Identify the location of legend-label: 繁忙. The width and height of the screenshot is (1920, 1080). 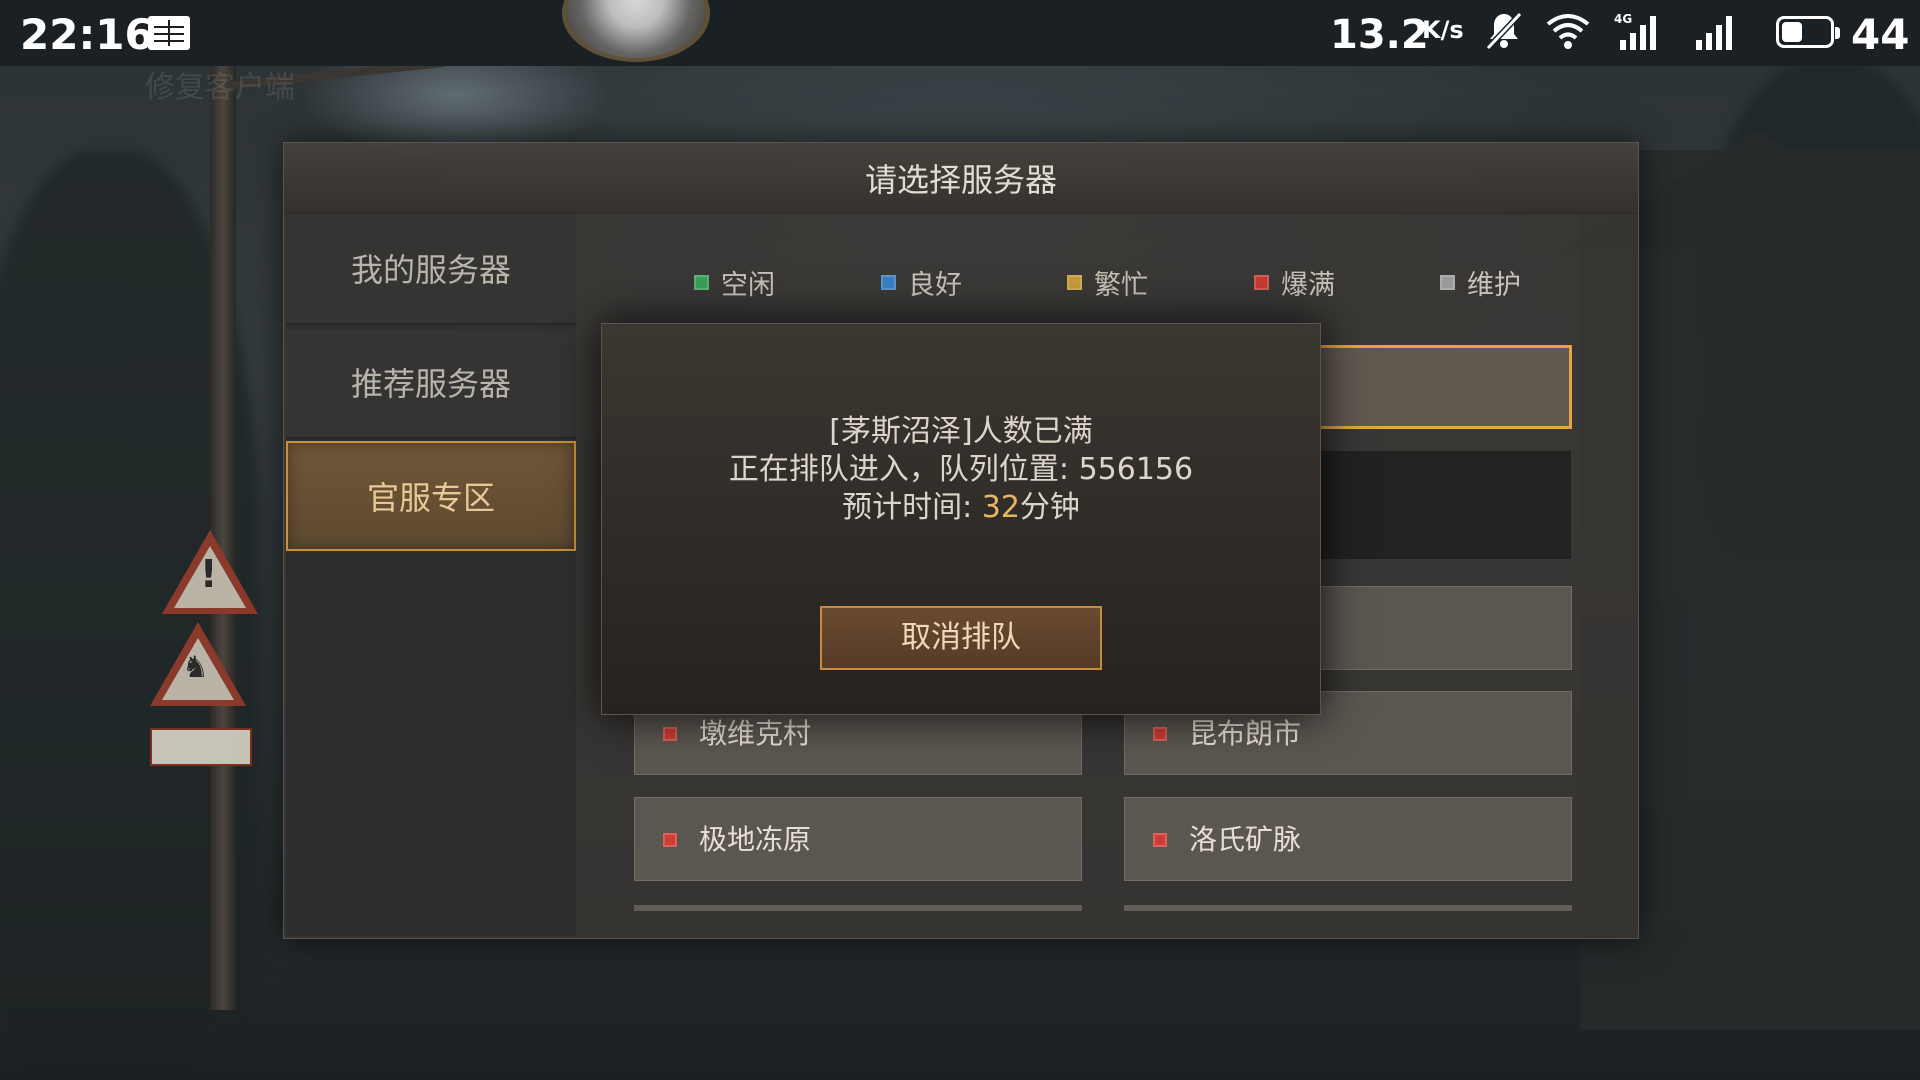
(1121, 285).